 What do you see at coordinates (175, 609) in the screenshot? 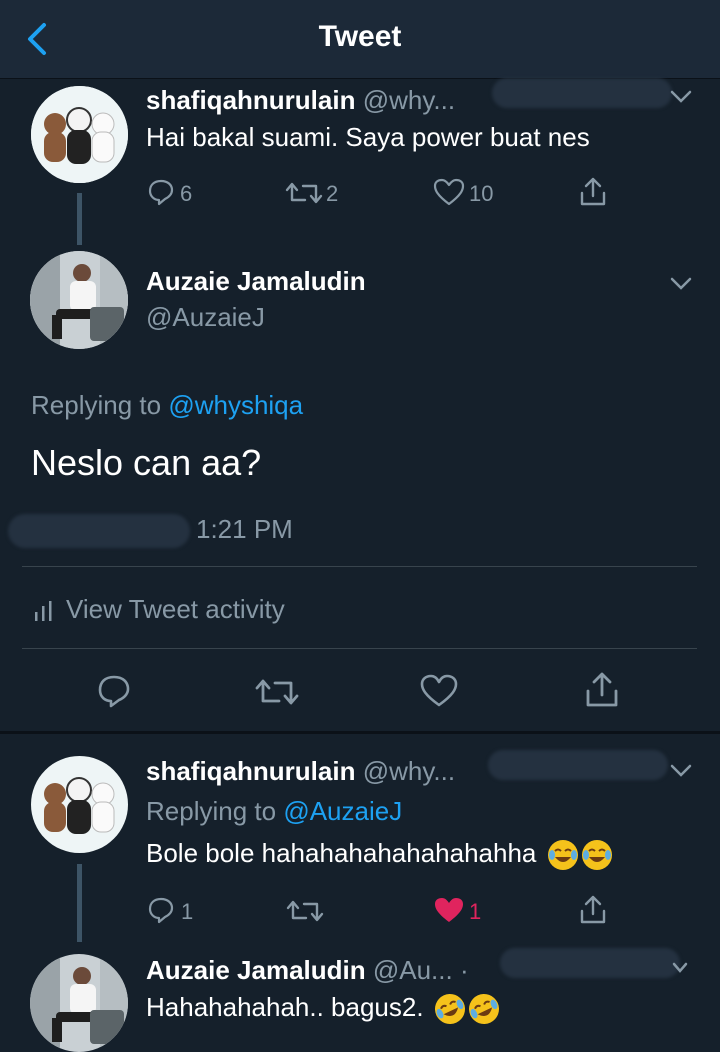
I see `activity-label: View Tweet activity` at bounding box center [175, 609].